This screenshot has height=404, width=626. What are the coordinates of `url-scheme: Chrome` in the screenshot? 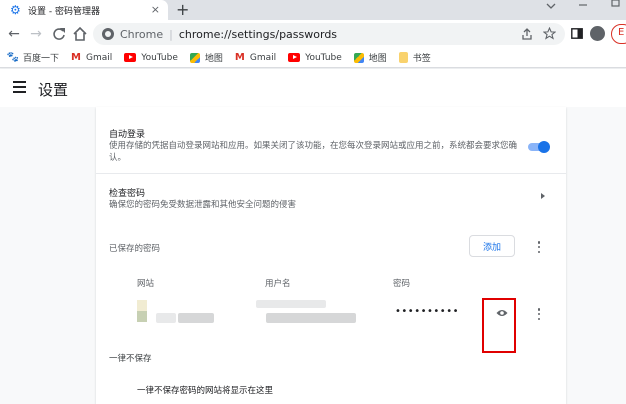 It's located at (142, 34).